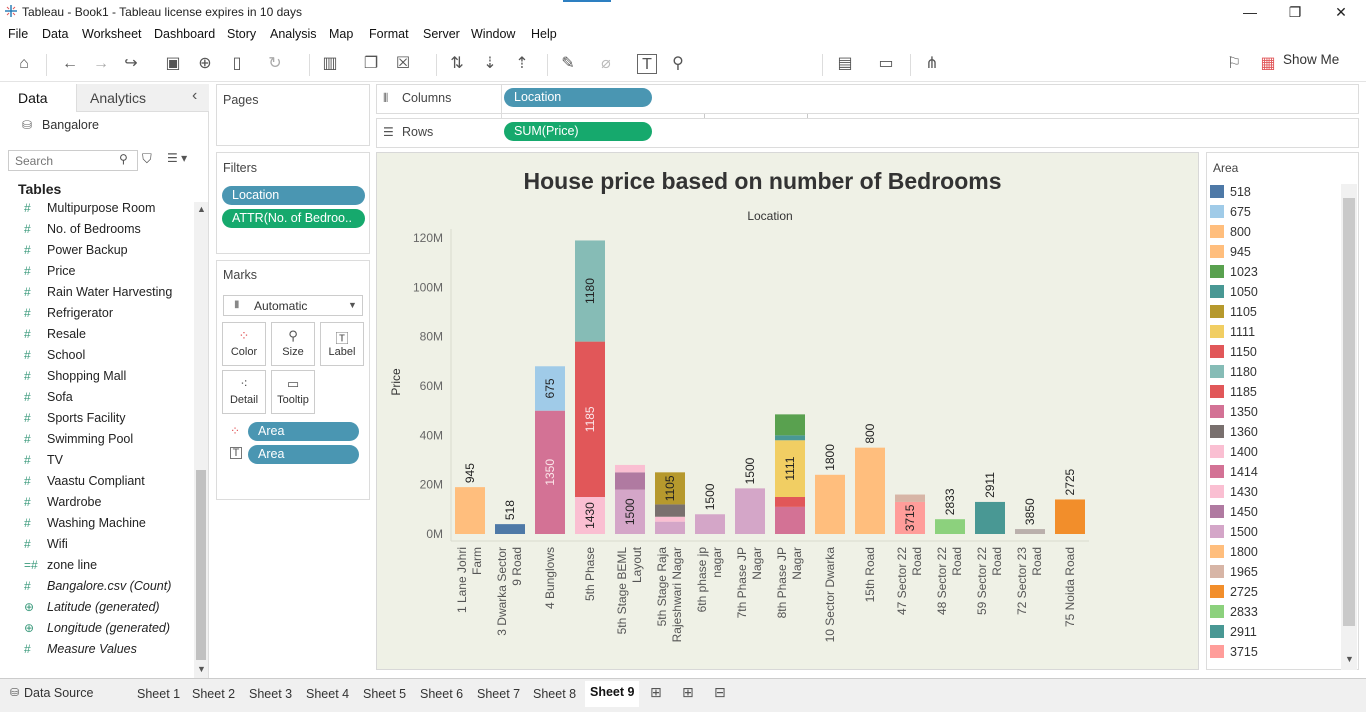  I want to click on tab-data: Data, so click(33, 98).